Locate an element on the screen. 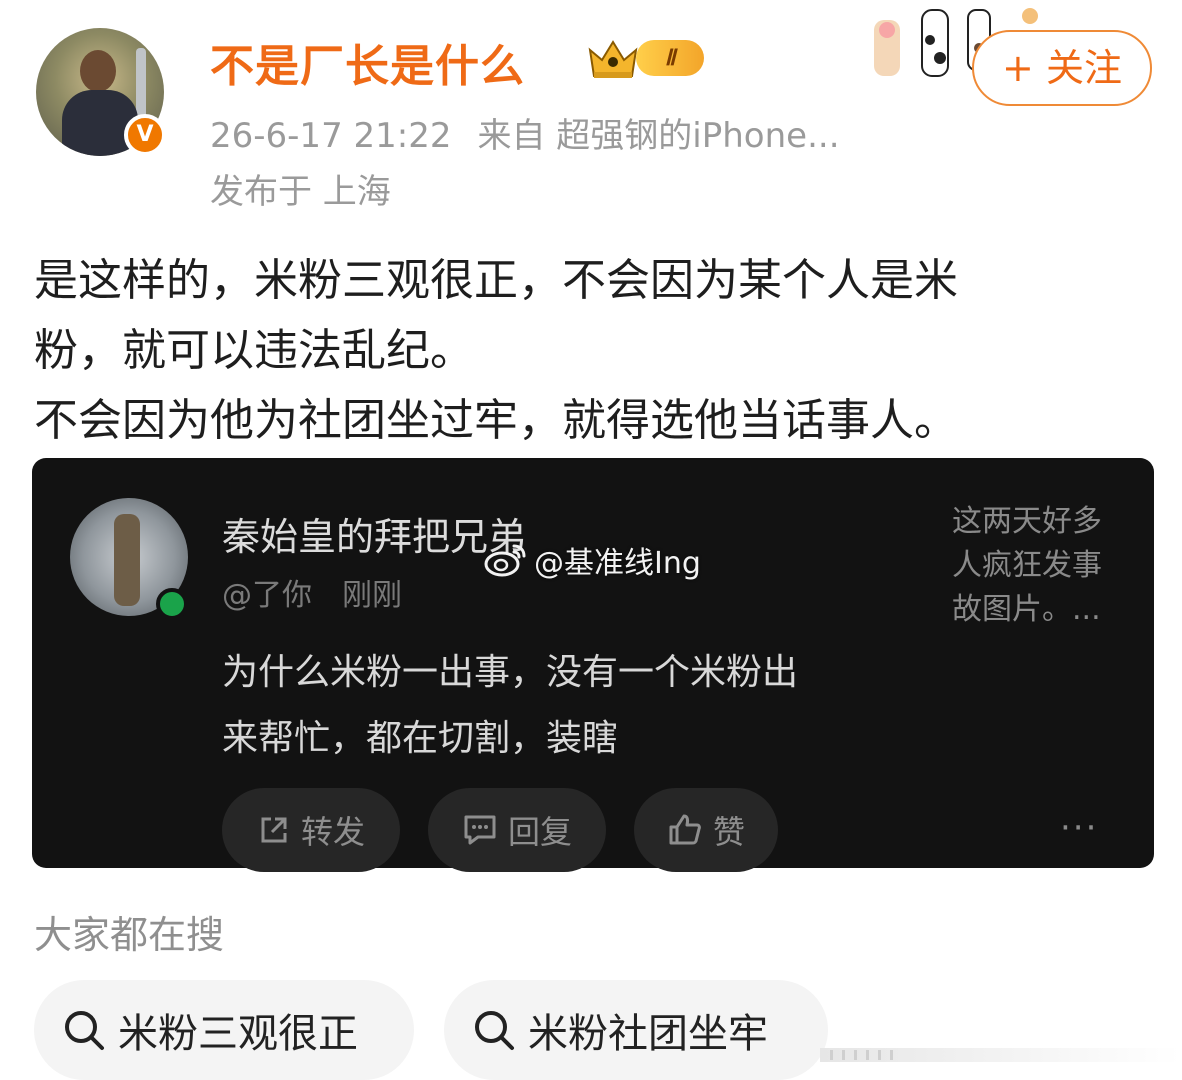  level-badge: Ⅱ is located at coordinates (670, 58).